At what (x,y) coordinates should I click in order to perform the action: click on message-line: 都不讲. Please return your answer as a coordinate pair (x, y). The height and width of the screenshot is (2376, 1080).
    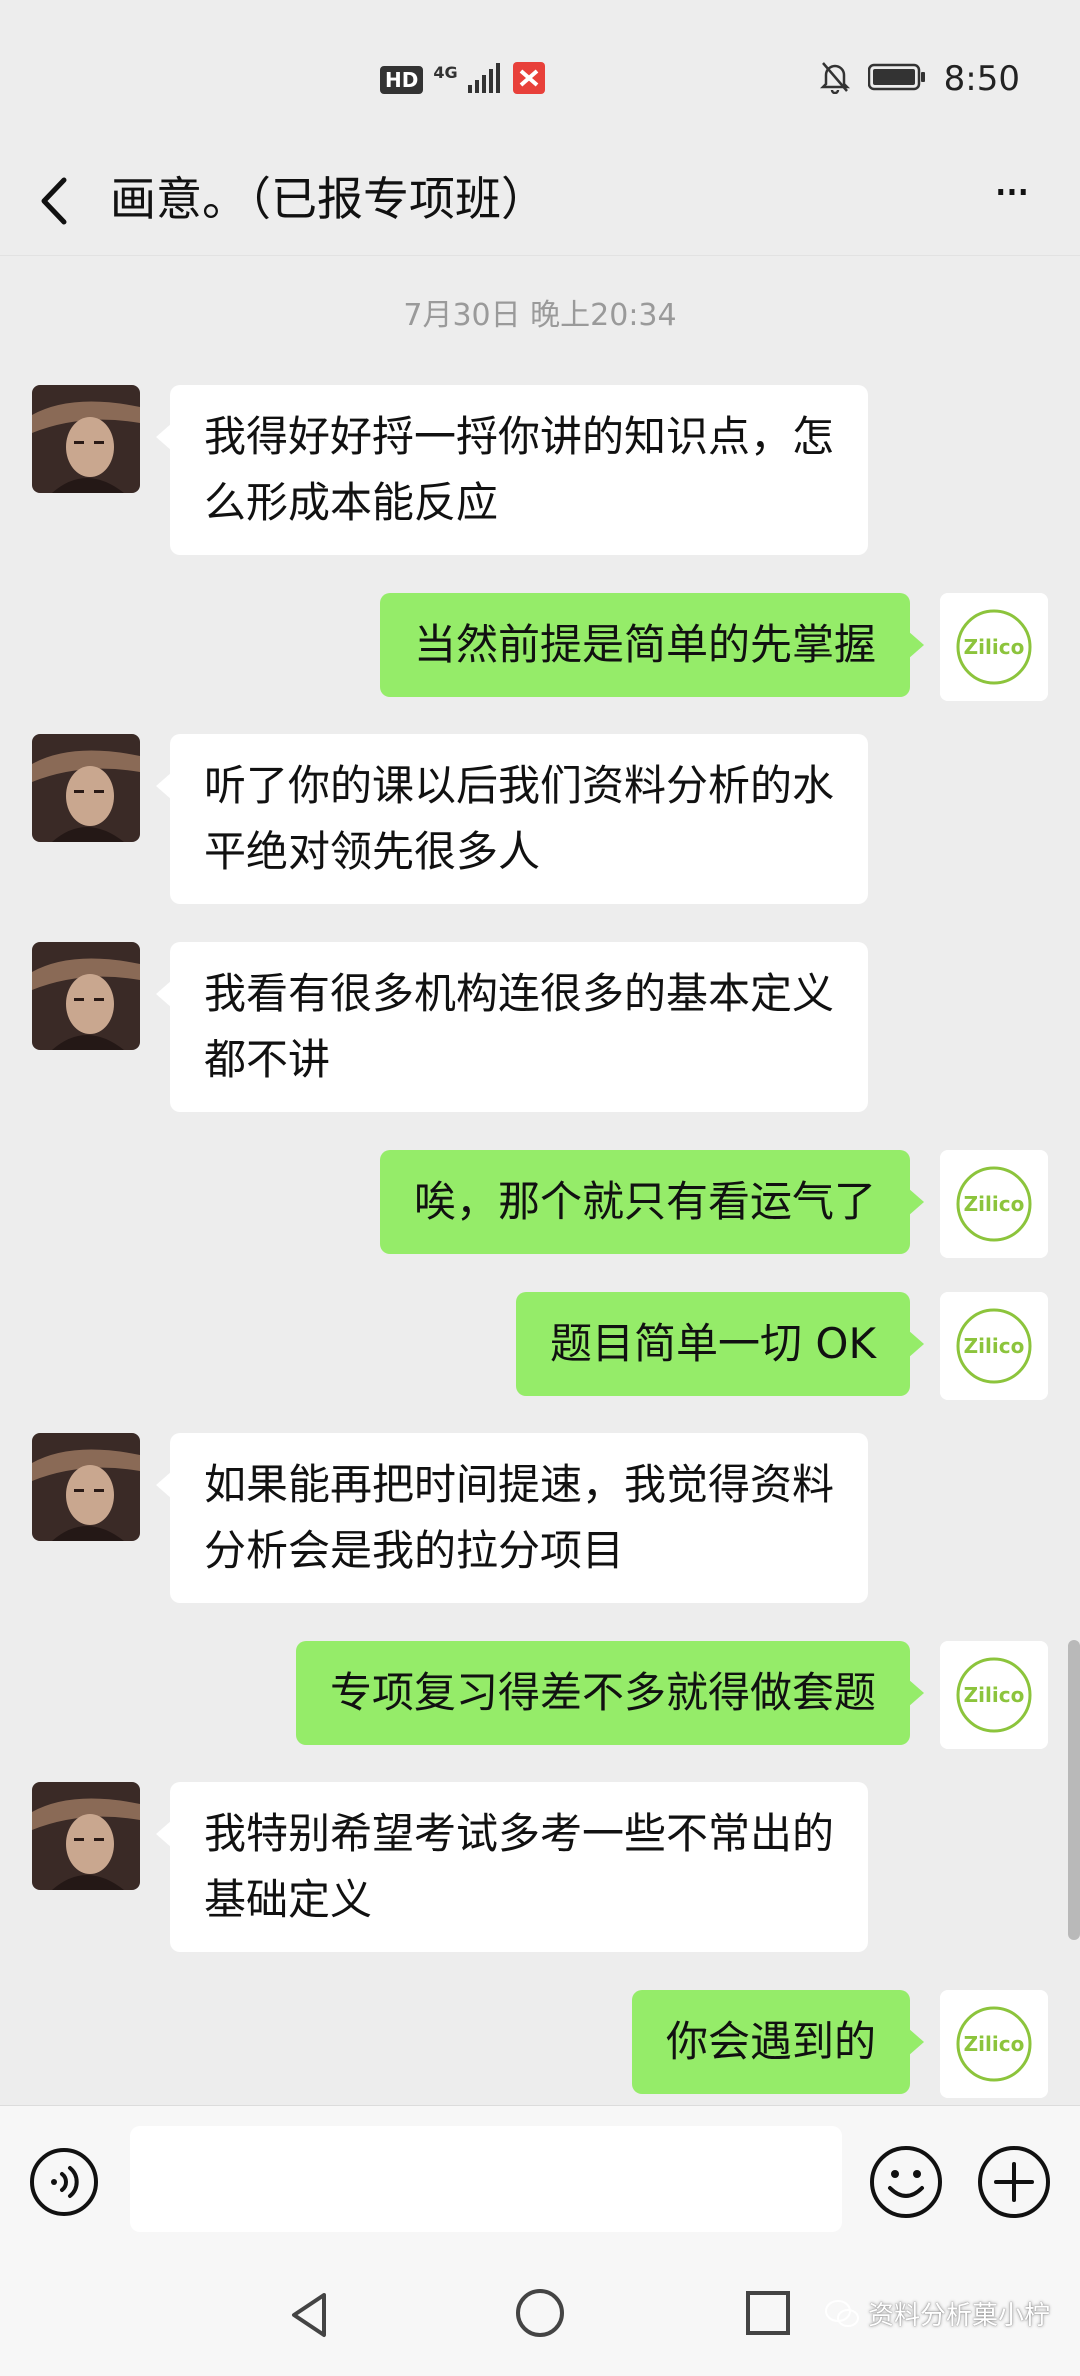
    Looking at the image, I should click on (267, 1059).